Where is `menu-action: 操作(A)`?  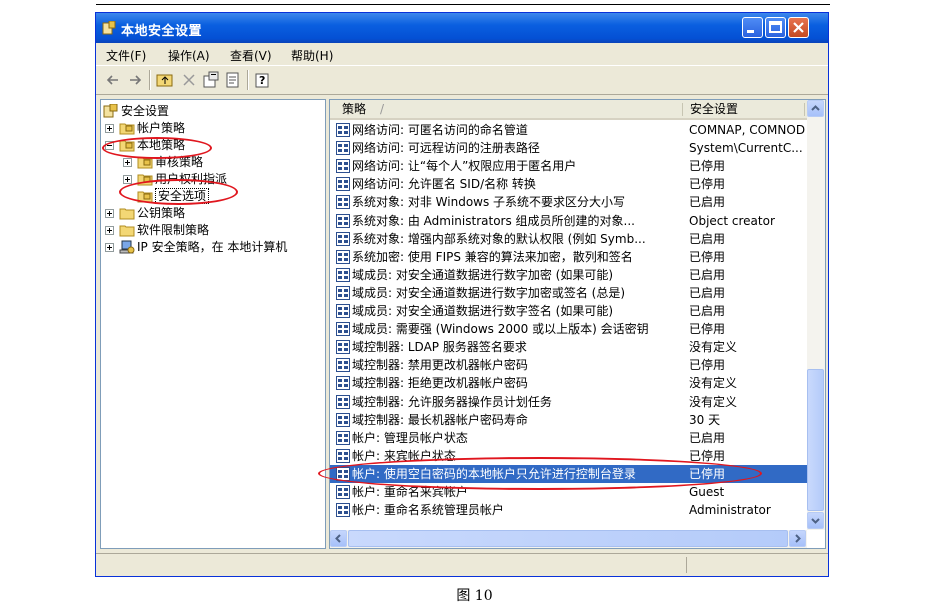 menu-action: 操作(A) is located at coordinates (189, 55).